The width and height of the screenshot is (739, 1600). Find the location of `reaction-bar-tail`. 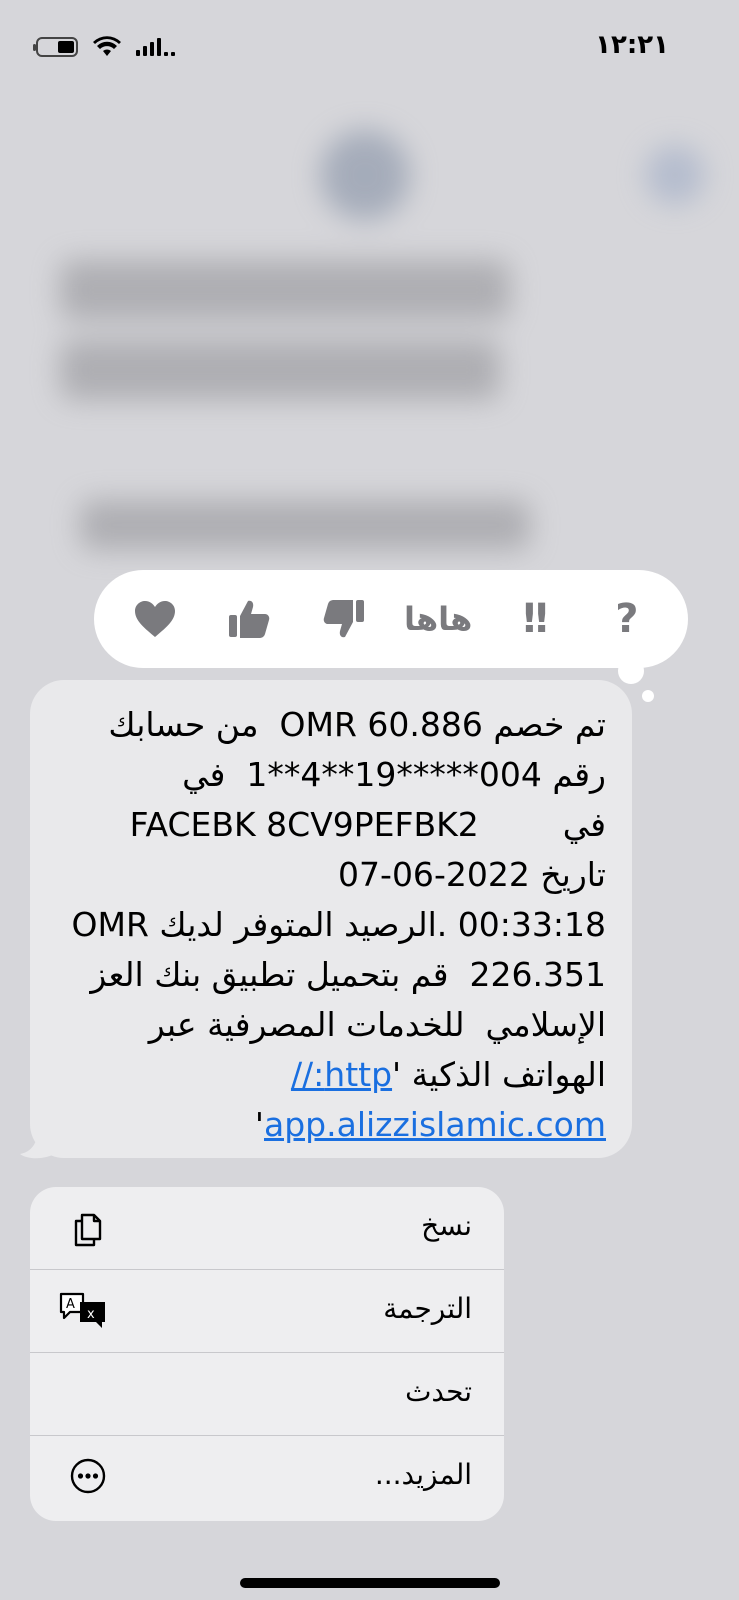

reaction-bar-tail is located at coordinates (631, 671).